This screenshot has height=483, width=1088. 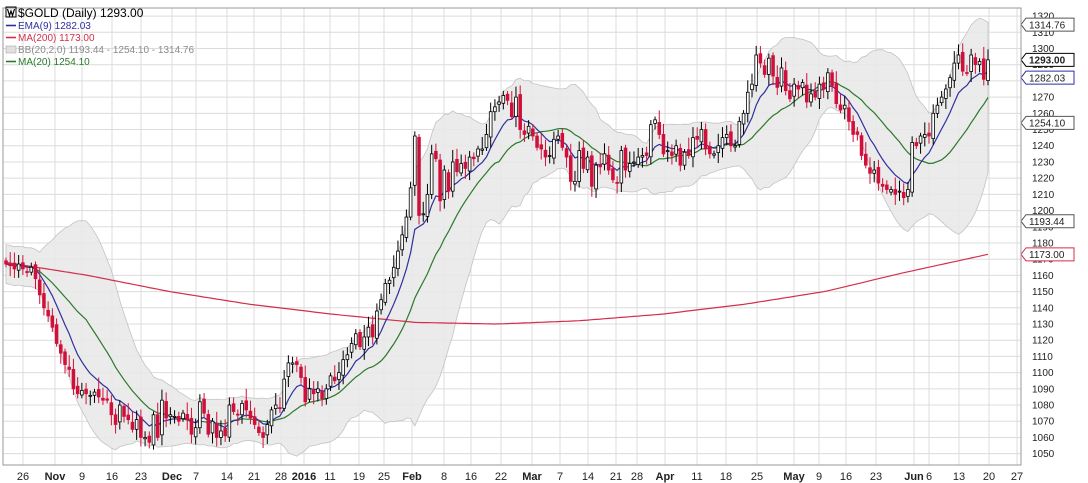 What do you see at coordinates (1047, 24) in the screenshot?
I see `price-tag: 1314.76` at bounding box center [1047, 24].